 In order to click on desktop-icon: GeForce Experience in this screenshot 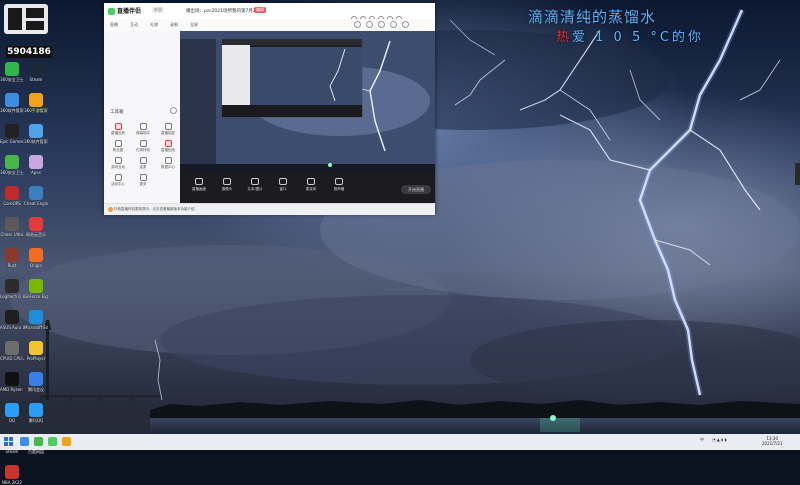, I will do `click(36, 289)`.